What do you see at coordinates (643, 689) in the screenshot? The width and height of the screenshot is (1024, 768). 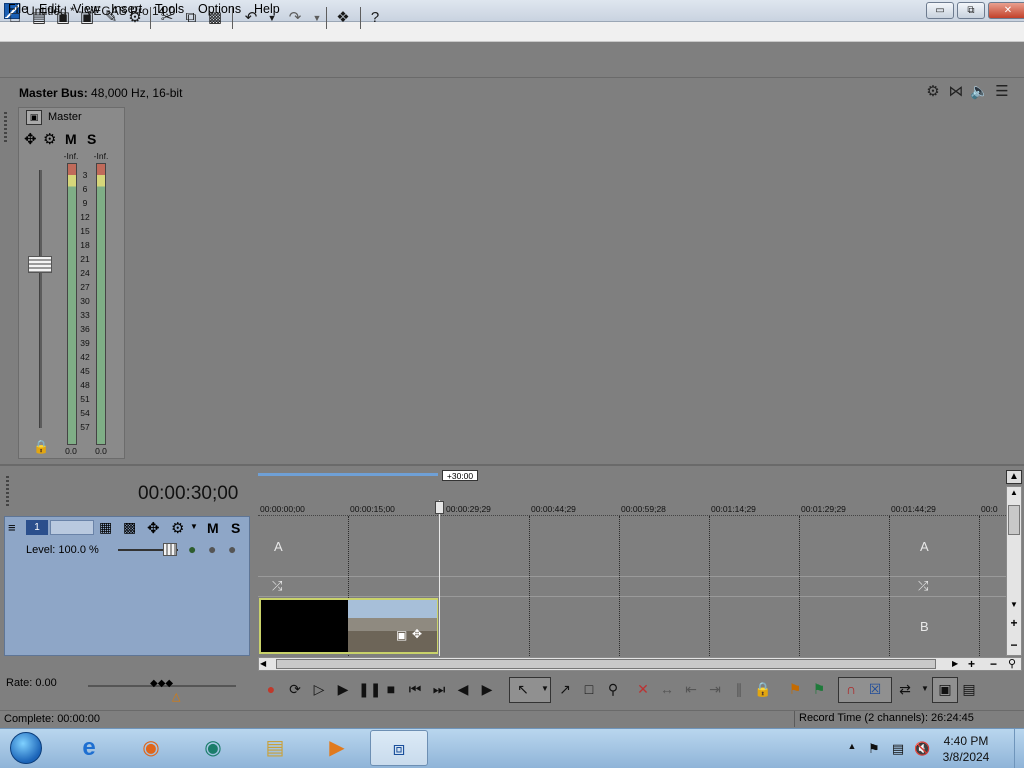 I see `delete-icon: ✕` at bounding box center [643, 689].